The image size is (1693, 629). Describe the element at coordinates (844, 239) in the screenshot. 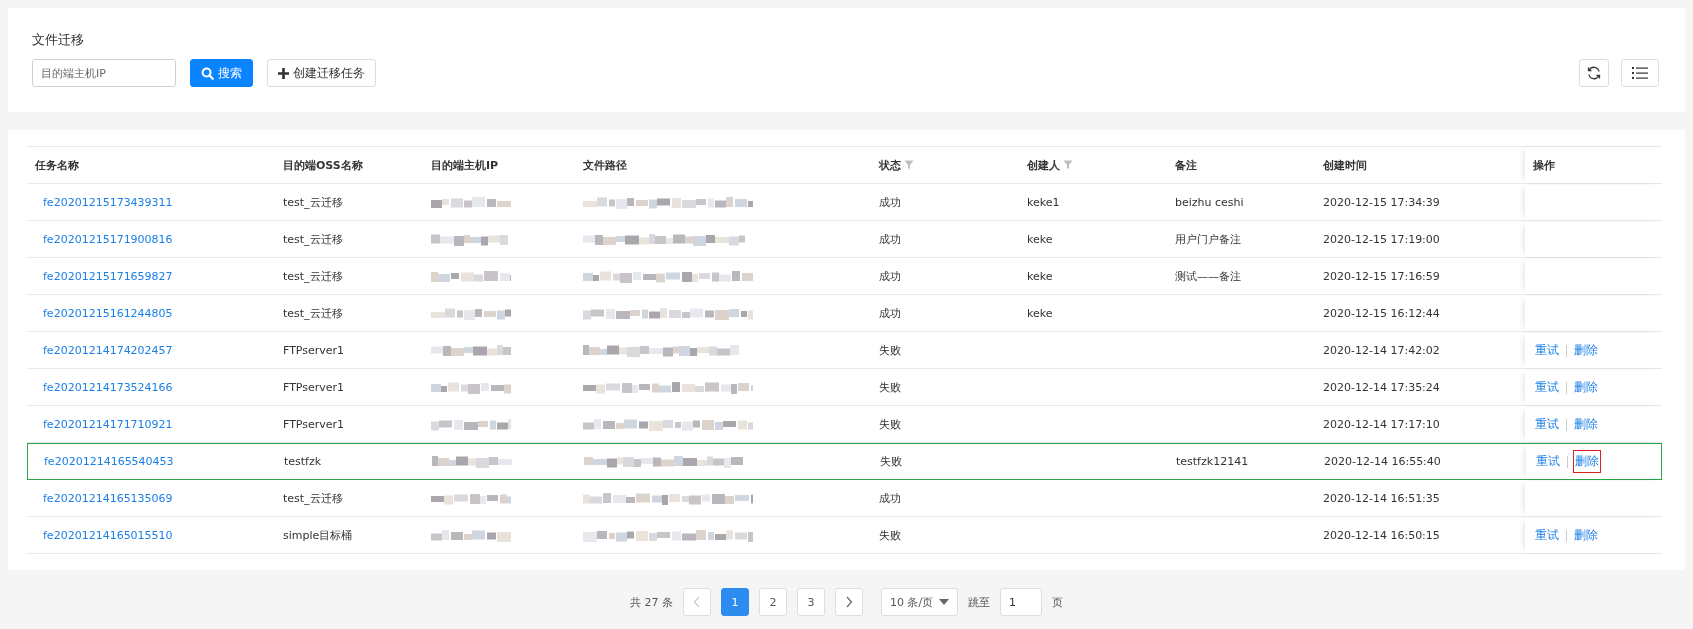

I see `table-row: fe20201215171900816 test_云迁移 成功 keke 用户门户备注 2020-12-15 17:19:00` at that location.